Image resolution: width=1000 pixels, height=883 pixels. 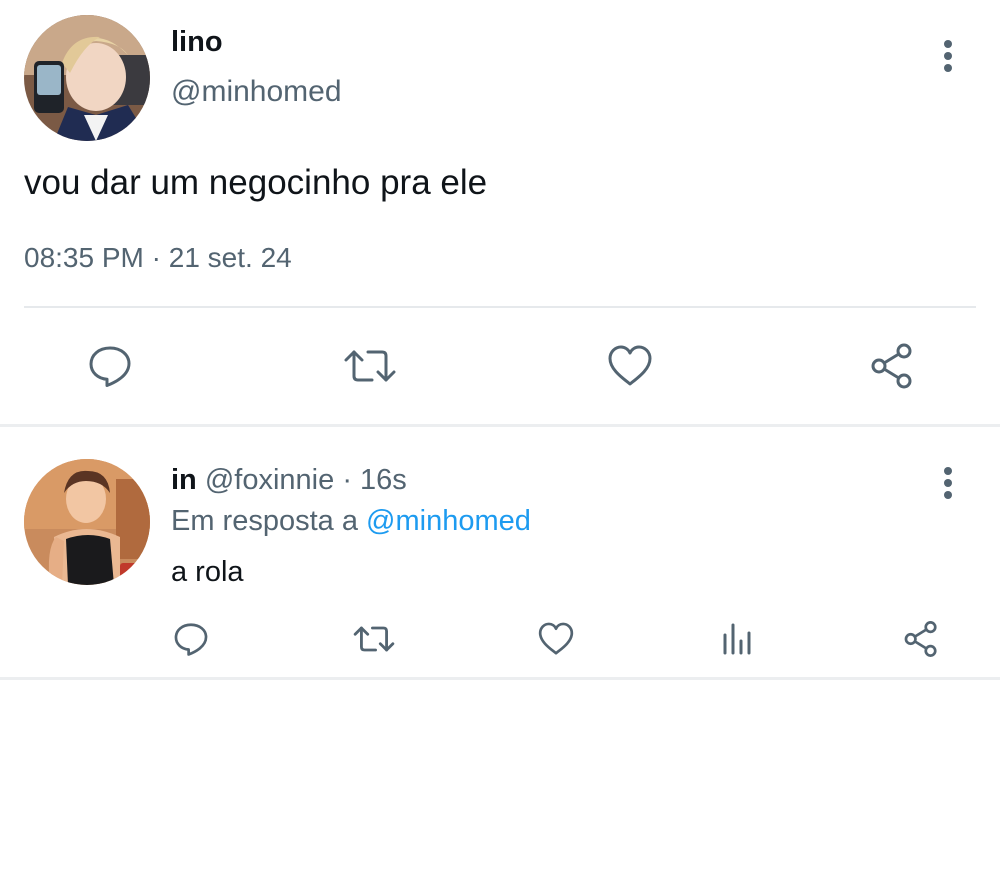 I want to click on more-options-icon, so click(x=948, y=56).